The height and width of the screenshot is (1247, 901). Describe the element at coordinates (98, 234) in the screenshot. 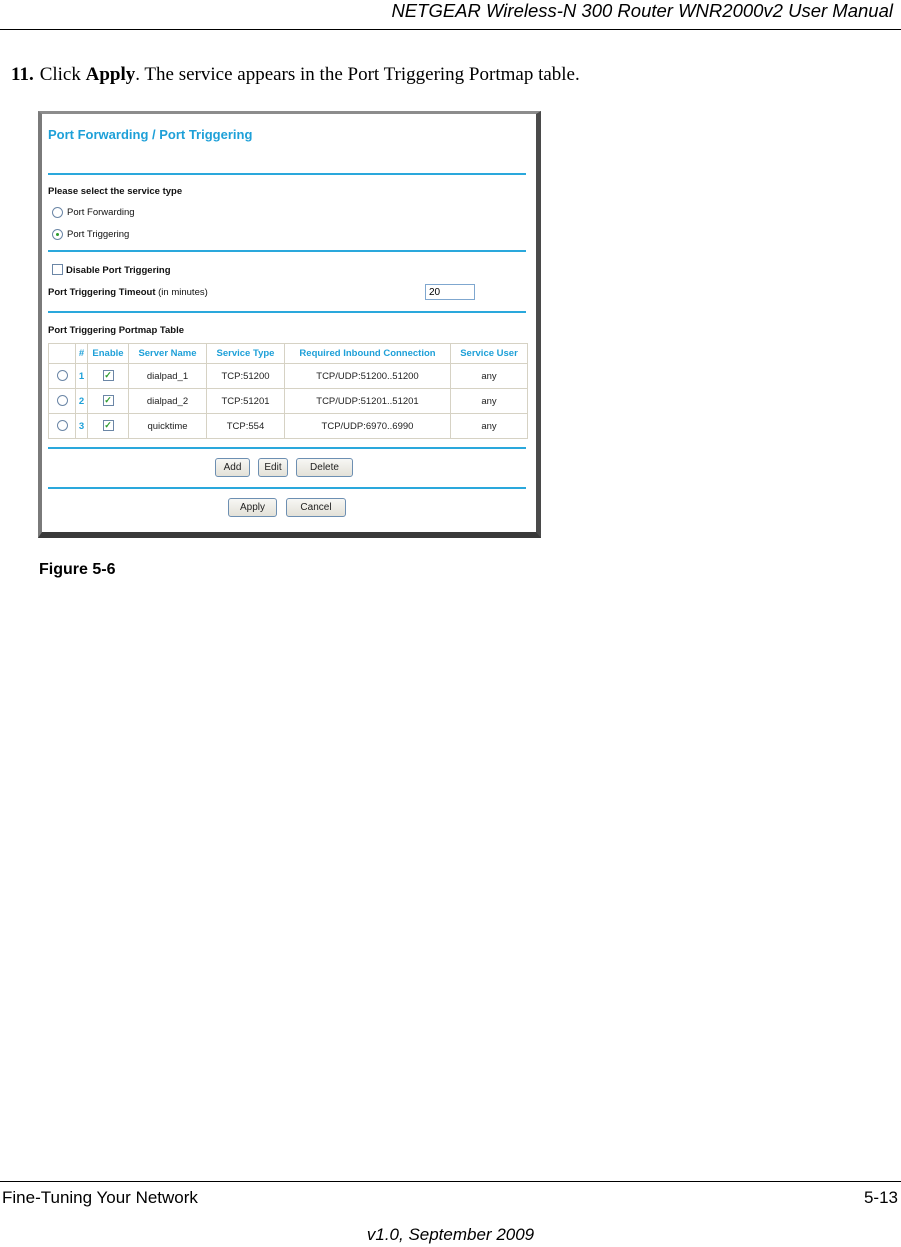

I see `port-triggering-label: Port Triggering` at that location.